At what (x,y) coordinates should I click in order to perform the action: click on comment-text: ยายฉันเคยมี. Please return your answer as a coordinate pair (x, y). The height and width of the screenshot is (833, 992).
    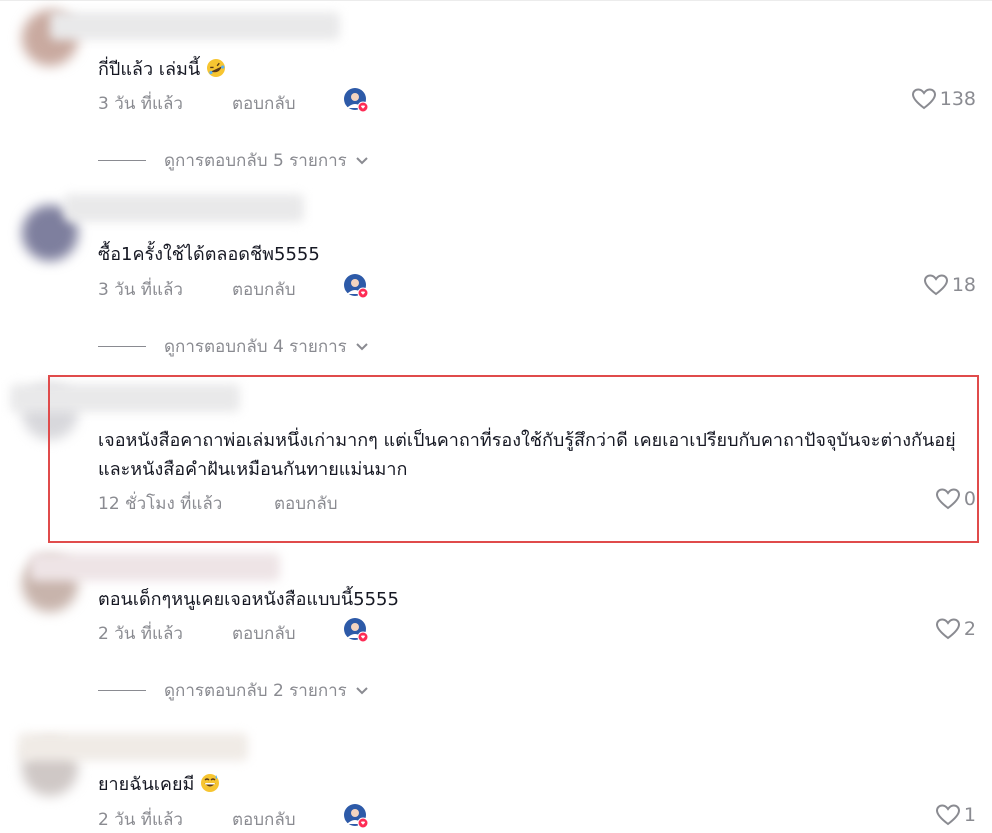
    Looking at the image, I should click on (540, 784).